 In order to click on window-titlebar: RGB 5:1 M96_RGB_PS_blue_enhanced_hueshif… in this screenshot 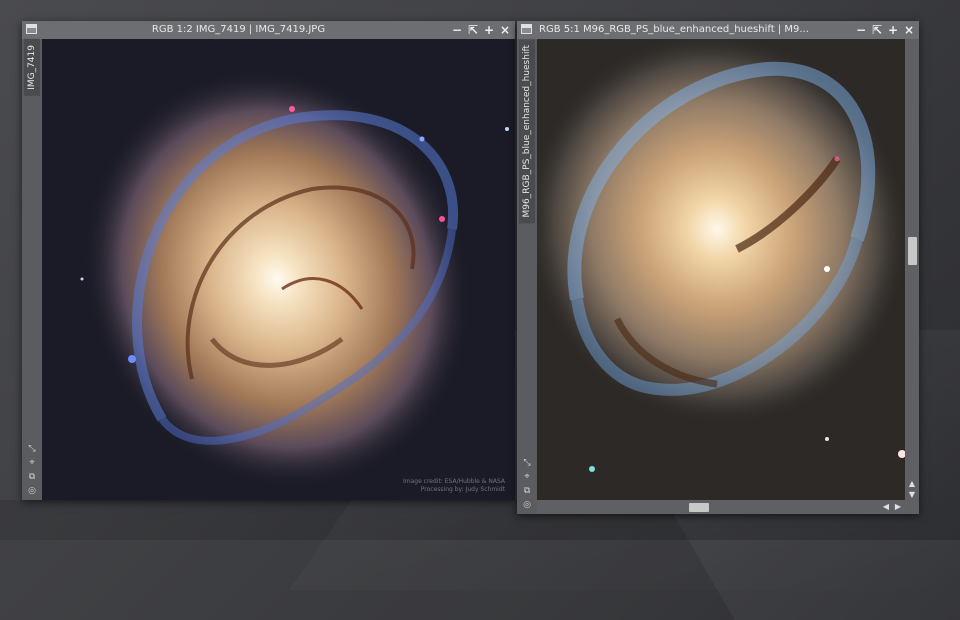, I will do `click(718, 30)`.